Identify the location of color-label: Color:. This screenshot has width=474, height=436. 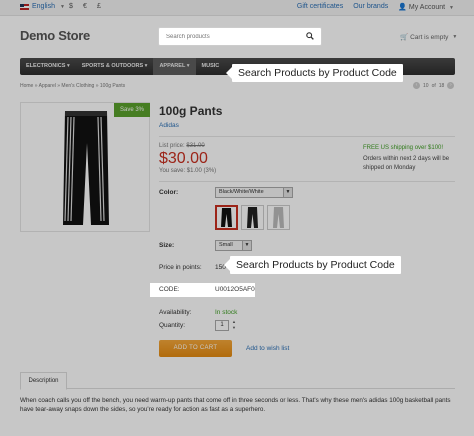
(169, 192).